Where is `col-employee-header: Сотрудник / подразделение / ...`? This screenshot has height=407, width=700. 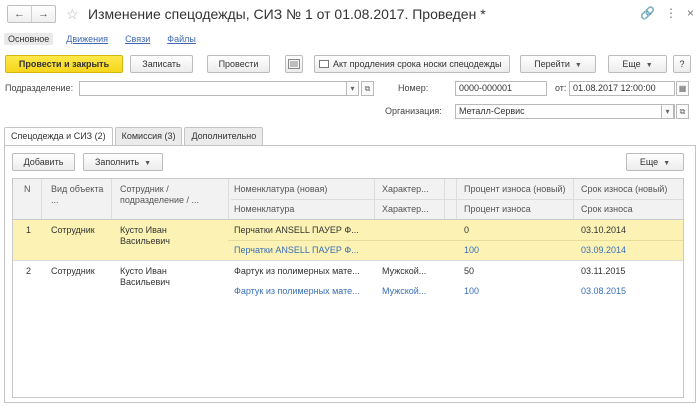
col-employee-header: Сотрудник / подразделение / ... is located at coordinates (171, 195).